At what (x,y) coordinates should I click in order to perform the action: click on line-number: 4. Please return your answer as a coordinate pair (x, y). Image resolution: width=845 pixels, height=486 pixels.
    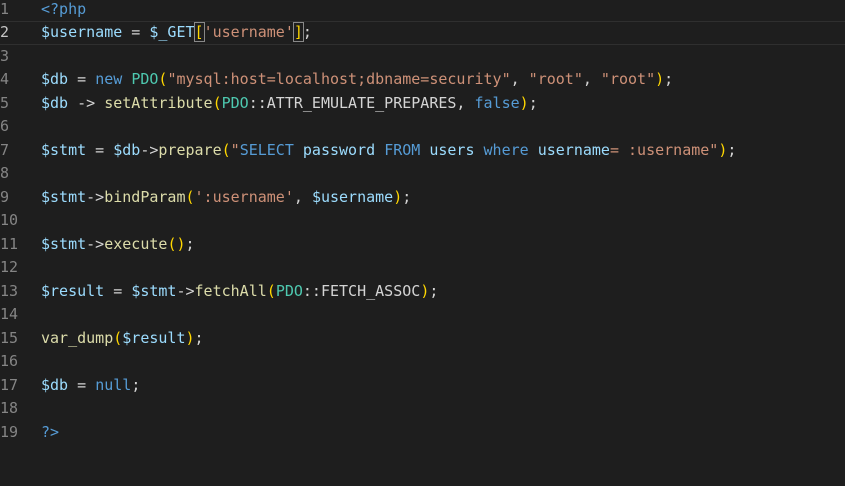
    Looking at the image, I should click on (5, 79).